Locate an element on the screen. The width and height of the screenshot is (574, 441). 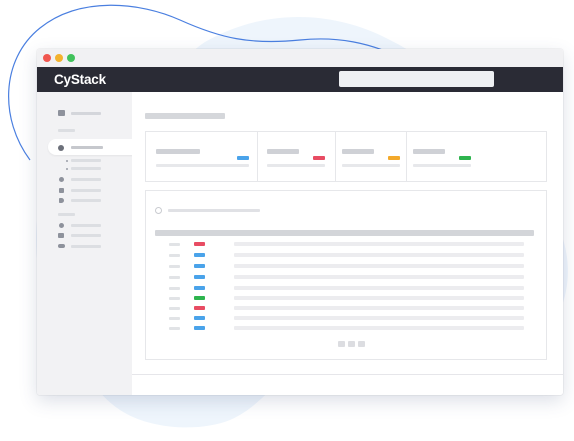
tag-icon is located at coordinates (61, 200).